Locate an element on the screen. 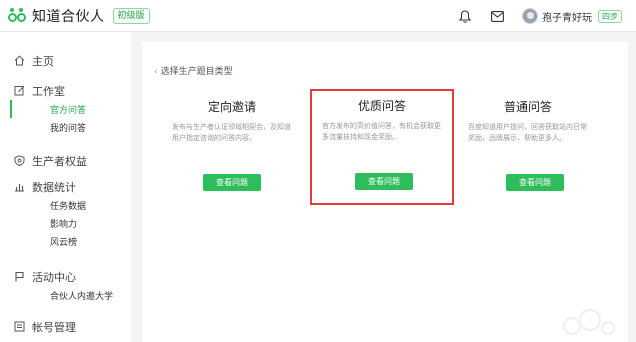 Image resolution: width=636 pixels, height=342 pixels. sidebar-item-influence: 影响力 is located at coordinates (65, 223).